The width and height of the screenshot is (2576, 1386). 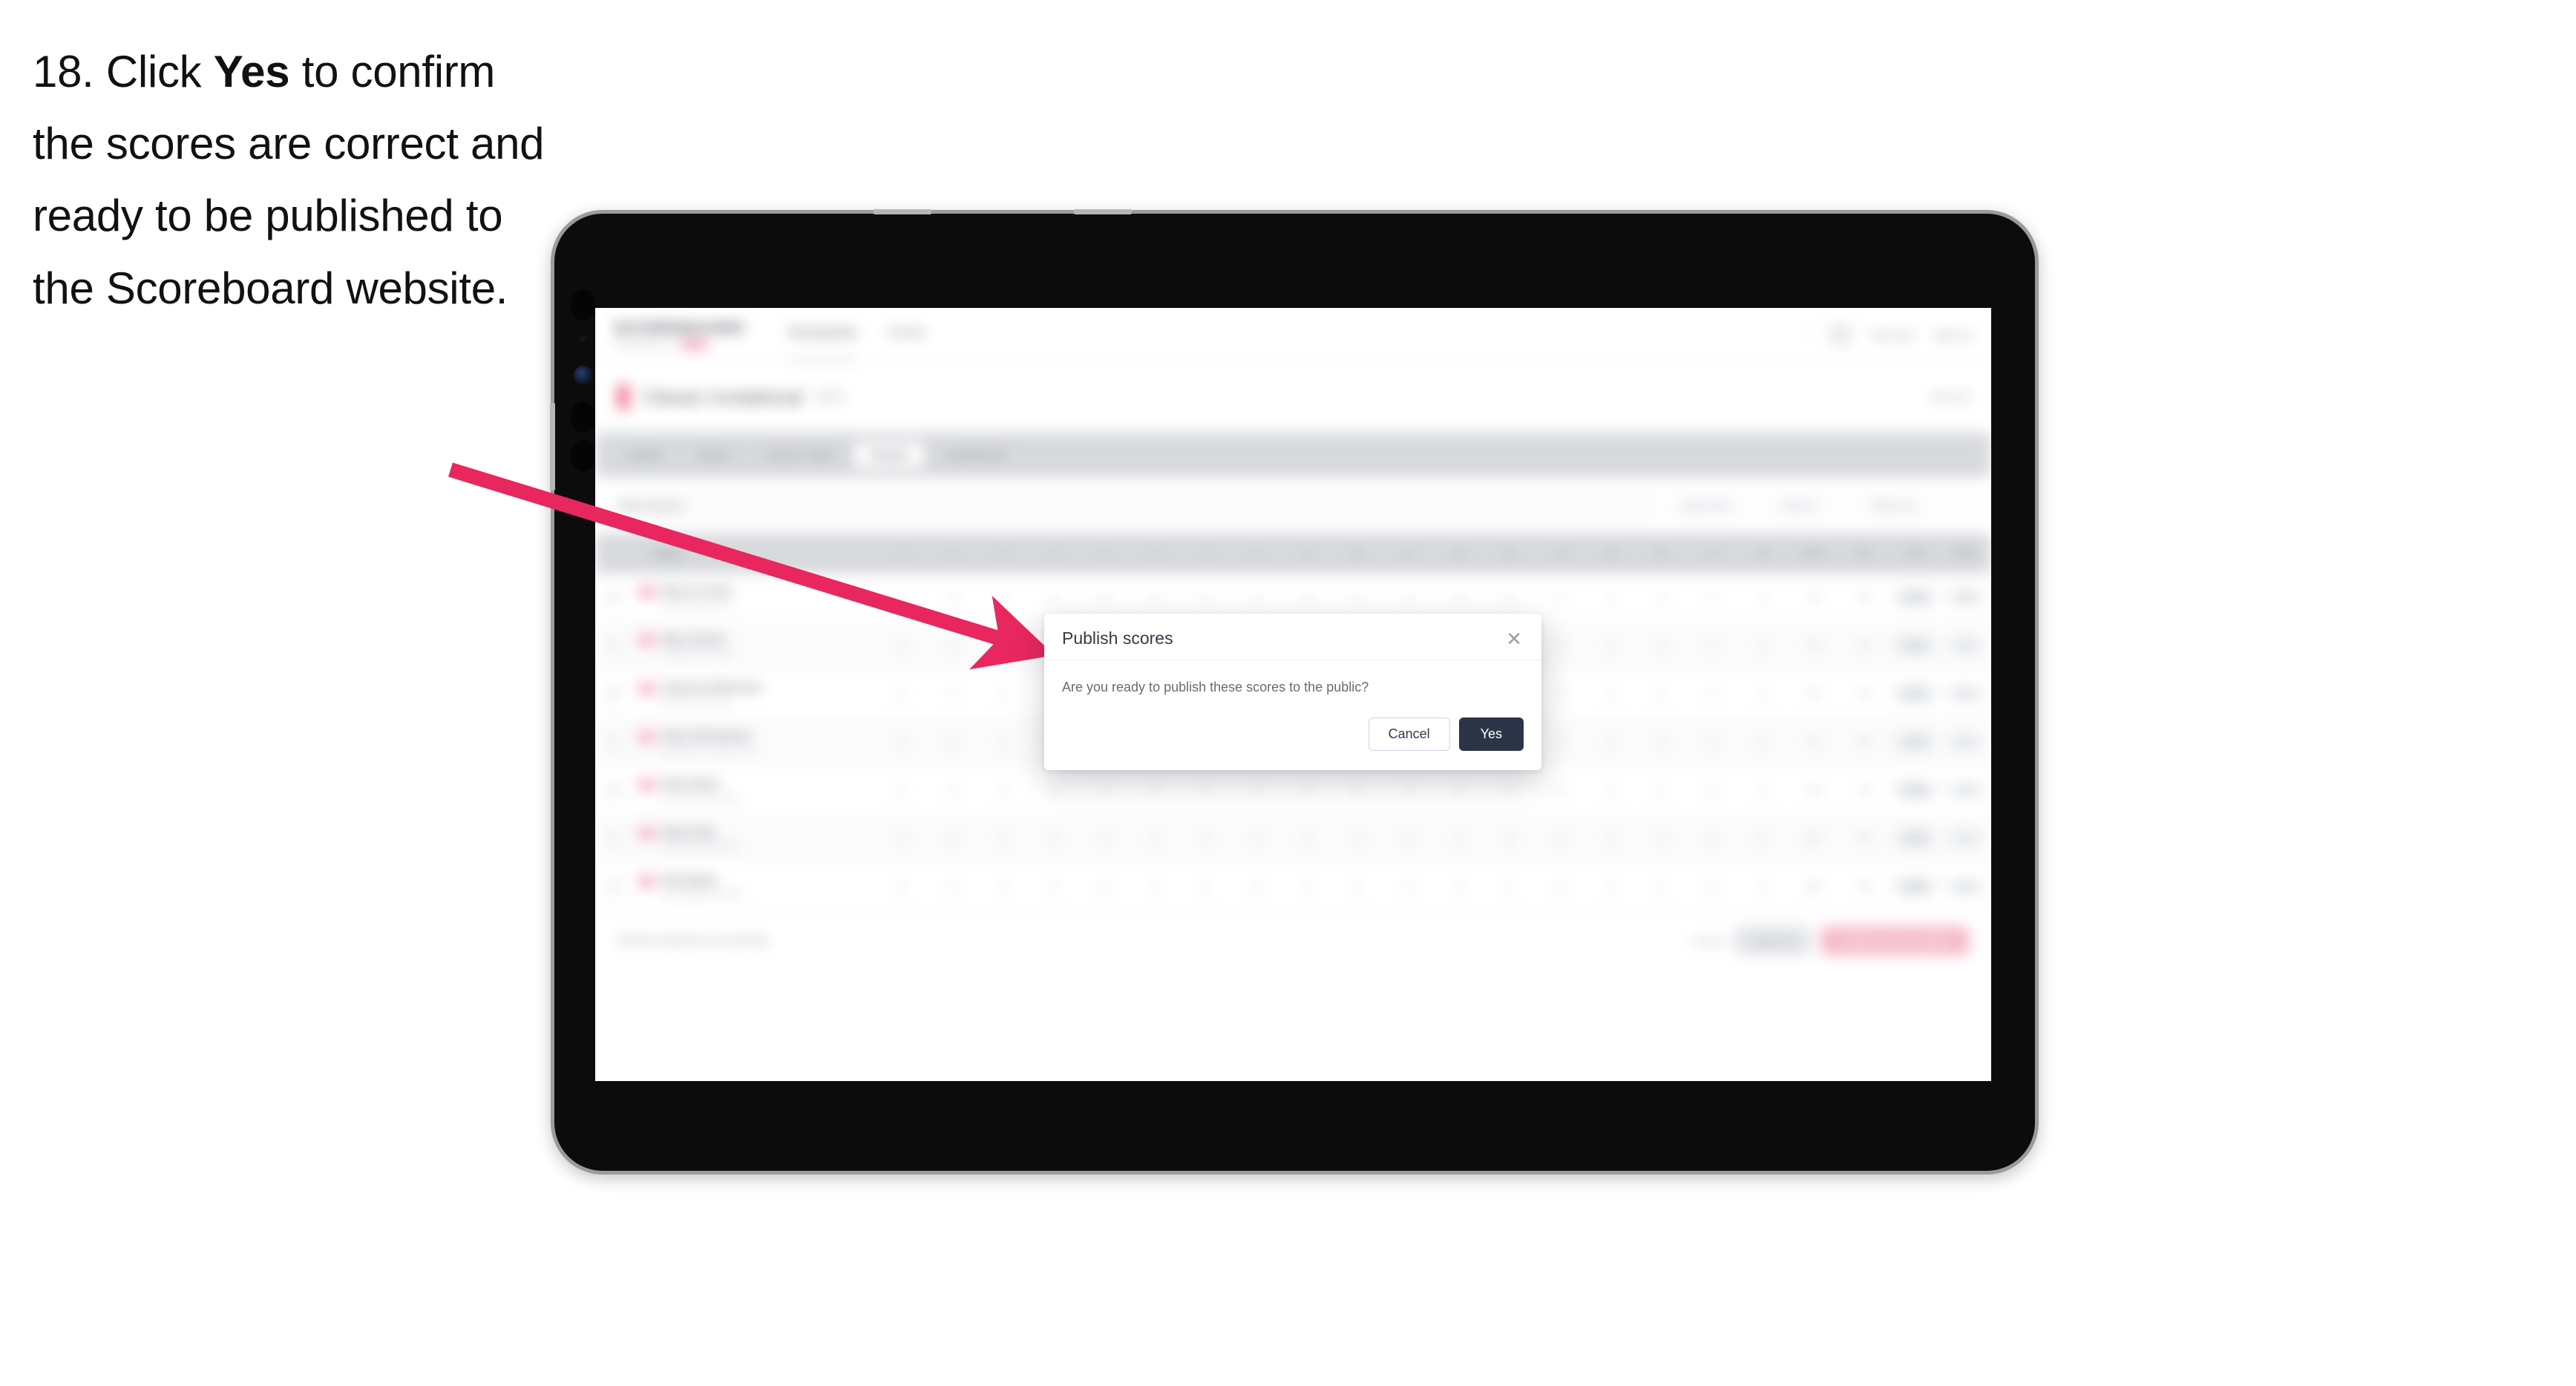 What do you see at coordinates (1409, 734) in the screenshot?
I see `modal-cancel-button: Cancel` at bounding box center [1409, 734].